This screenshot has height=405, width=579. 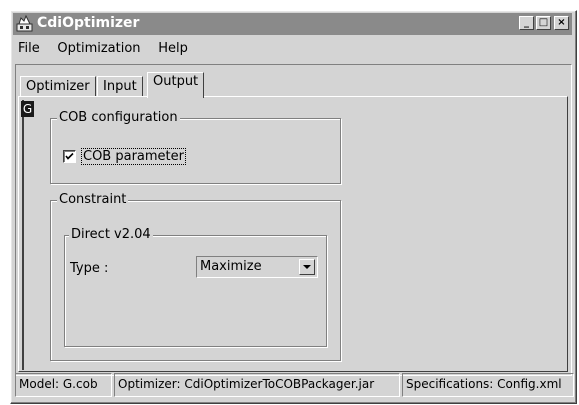 I want to click on type-label: Type :, so click(x=89, y=268).